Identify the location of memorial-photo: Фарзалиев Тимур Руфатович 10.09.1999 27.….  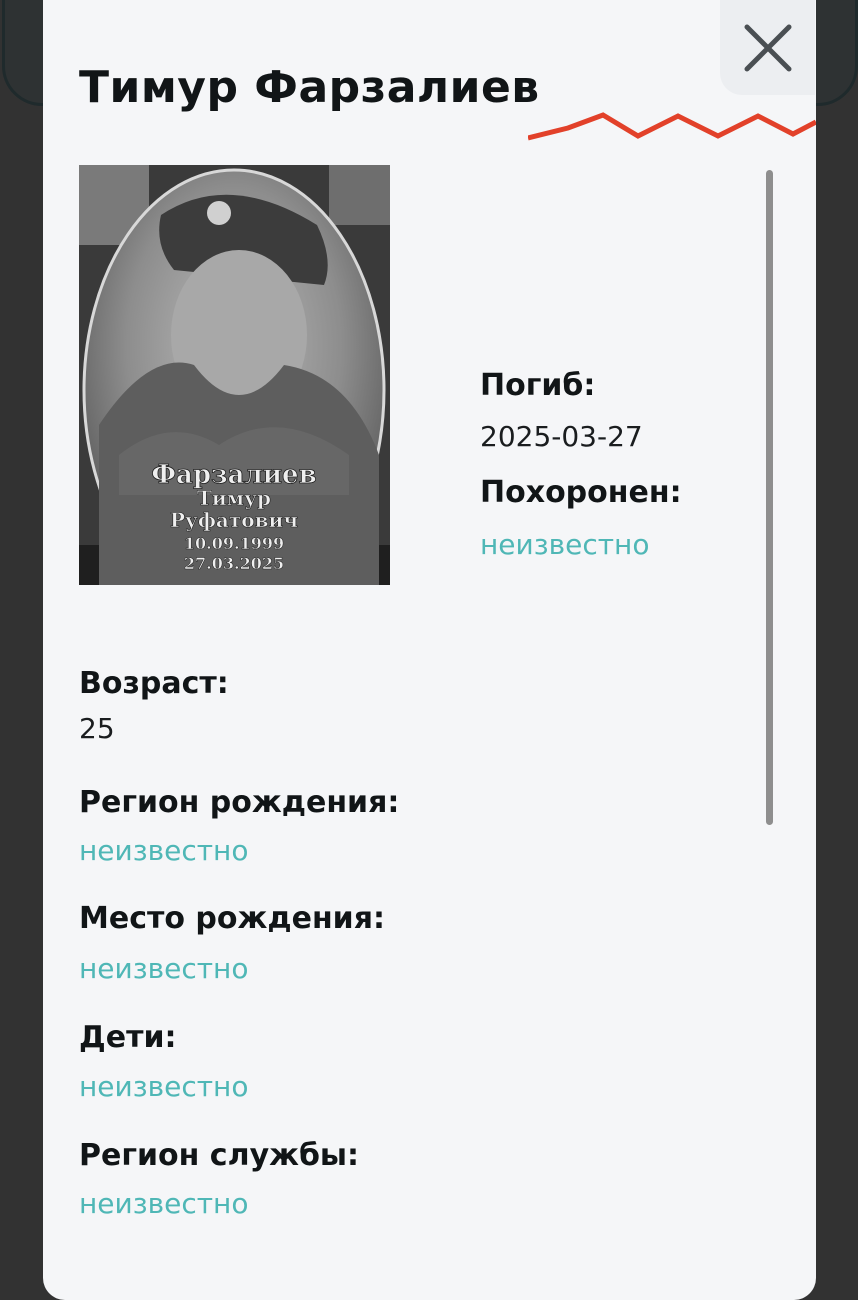
(234, 375).